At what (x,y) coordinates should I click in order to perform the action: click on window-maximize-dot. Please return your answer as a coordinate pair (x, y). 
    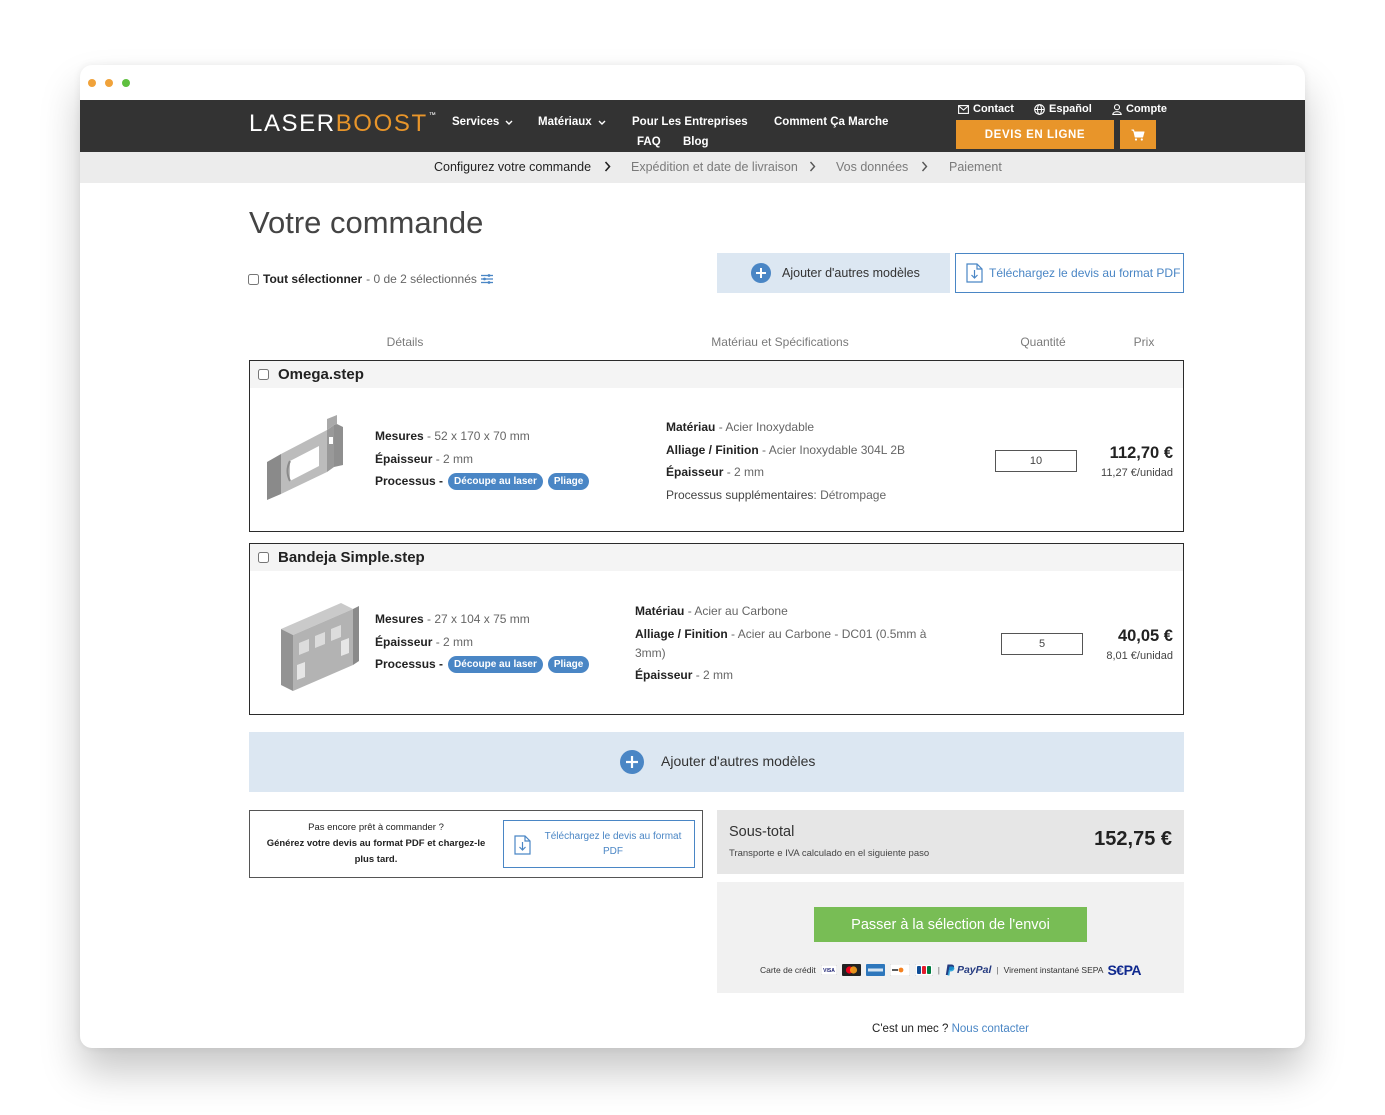
    Looking at the image, I should click on (126, 83).